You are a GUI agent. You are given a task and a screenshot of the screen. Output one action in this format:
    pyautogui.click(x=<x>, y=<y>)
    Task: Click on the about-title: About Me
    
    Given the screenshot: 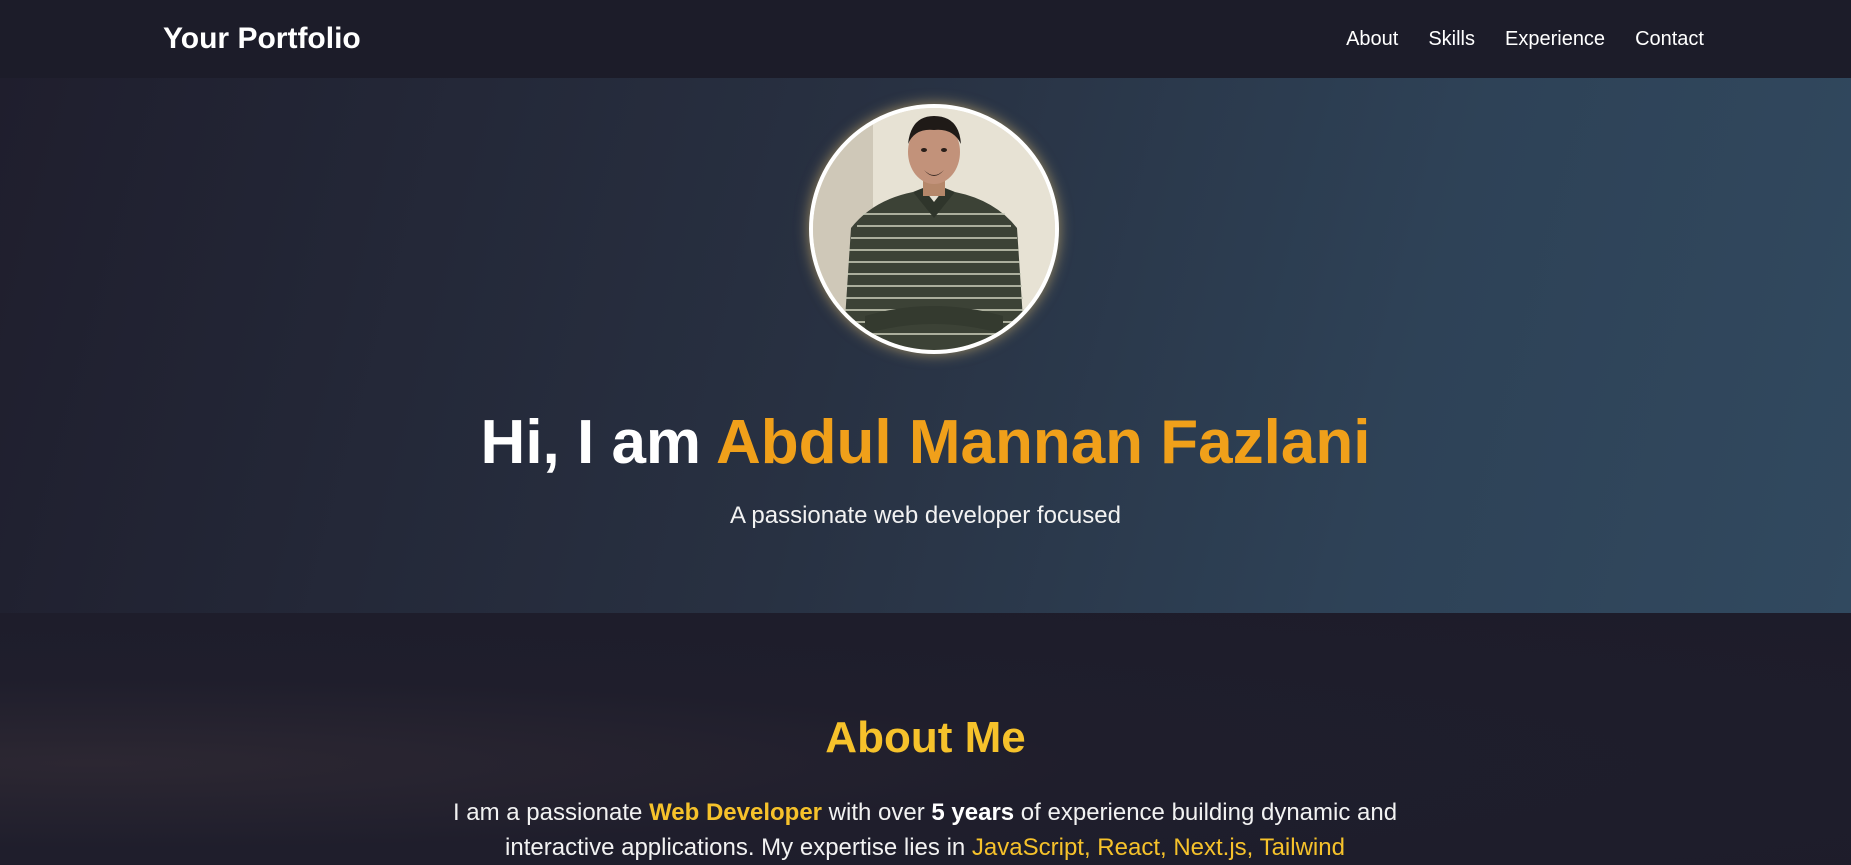 What is the action you would take?
    pyautogui.click(x=925, y=737)
    